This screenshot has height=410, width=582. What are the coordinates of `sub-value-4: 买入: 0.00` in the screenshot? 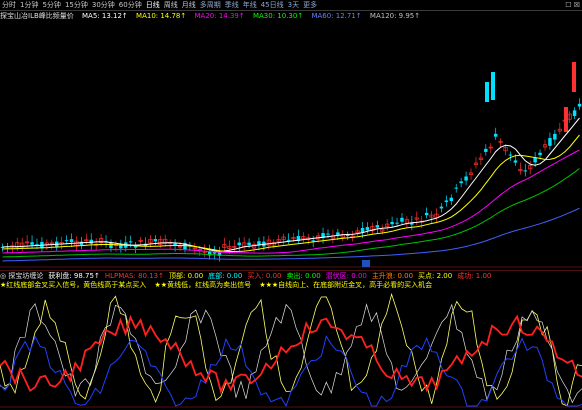 It's located at (264, 276).